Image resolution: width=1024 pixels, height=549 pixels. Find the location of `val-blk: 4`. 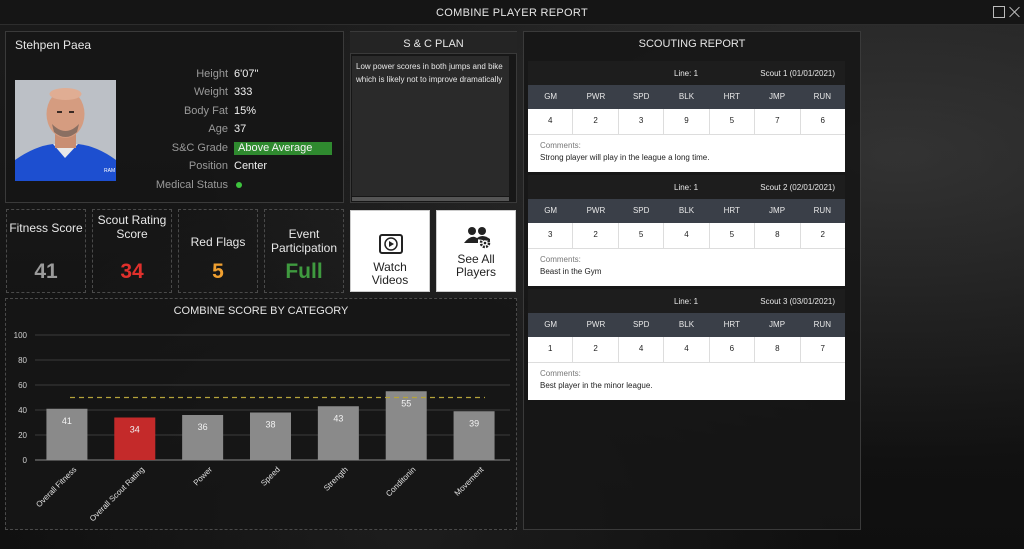

val-blk: 4 is located at coordinates (687, 349).